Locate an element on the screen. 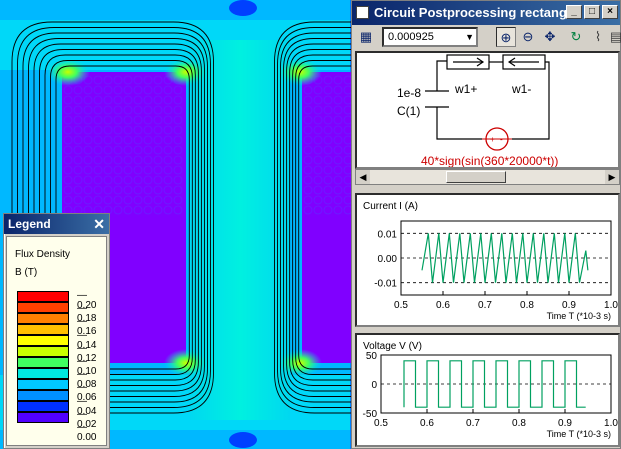 Image resolution: width=621 pixels, height=449 pixels. y-tick-label: -0.01 is located at coordinates (385, 284).